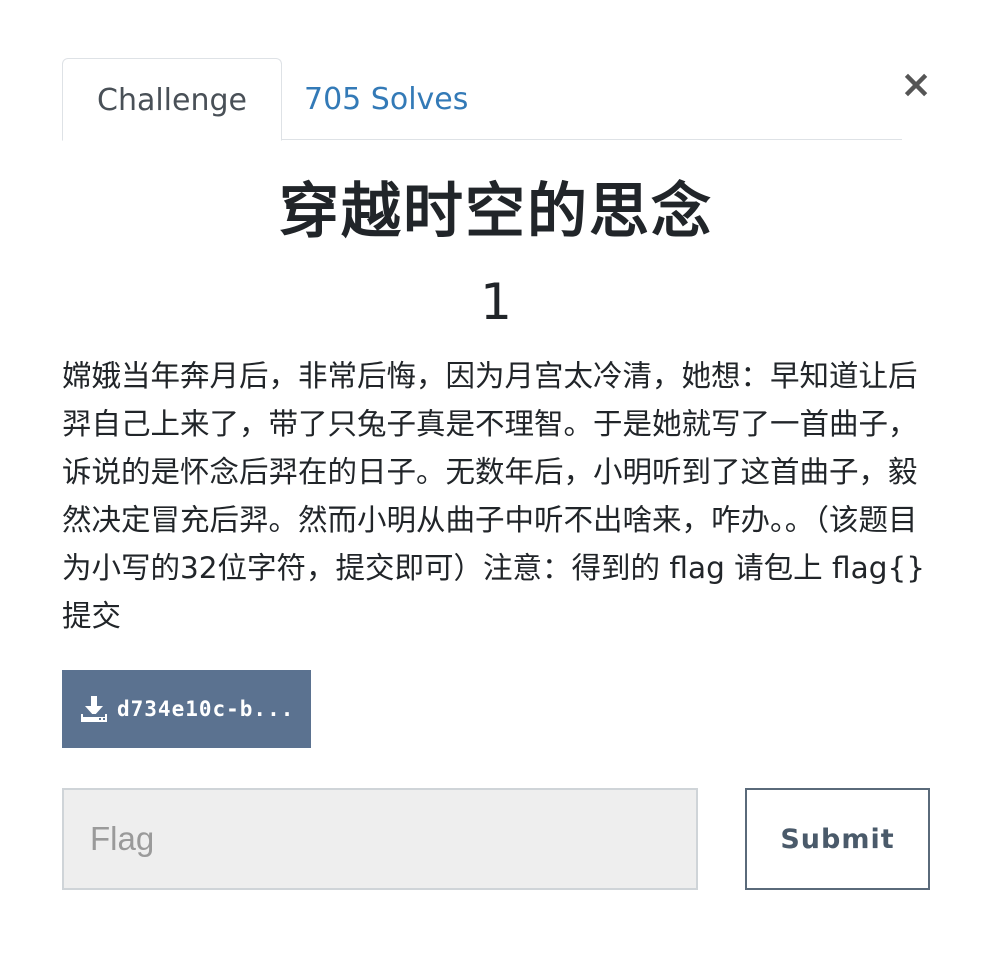  Describe the element at coordinates (94, 709) in the screenshot. I see `download-icon` at that location.